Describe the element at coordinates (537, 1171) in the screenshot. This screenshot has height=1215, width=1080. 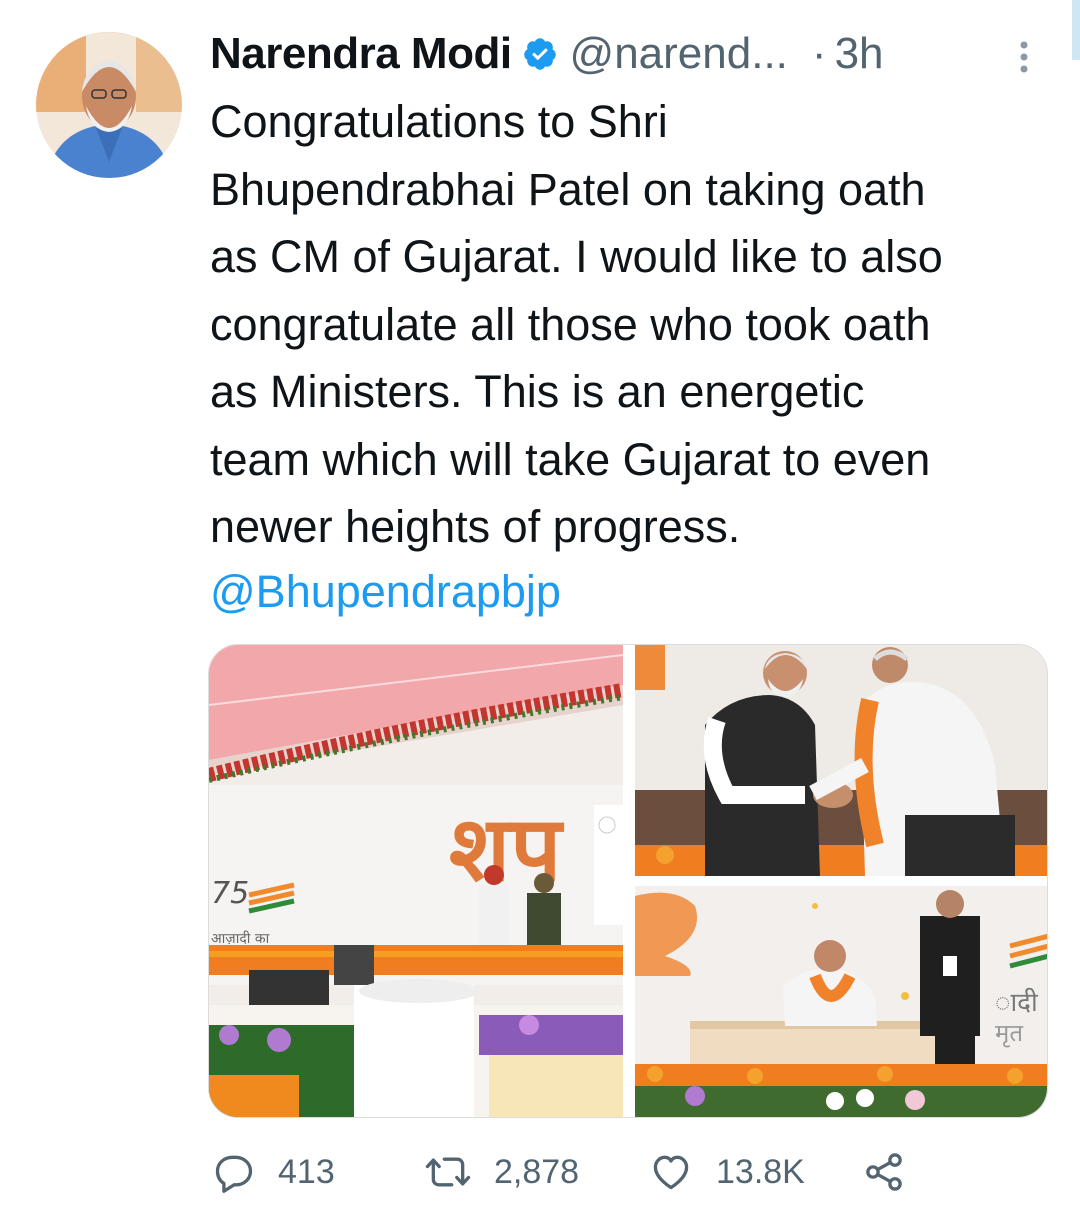
I see `retweet-count: 2,878` at that location.